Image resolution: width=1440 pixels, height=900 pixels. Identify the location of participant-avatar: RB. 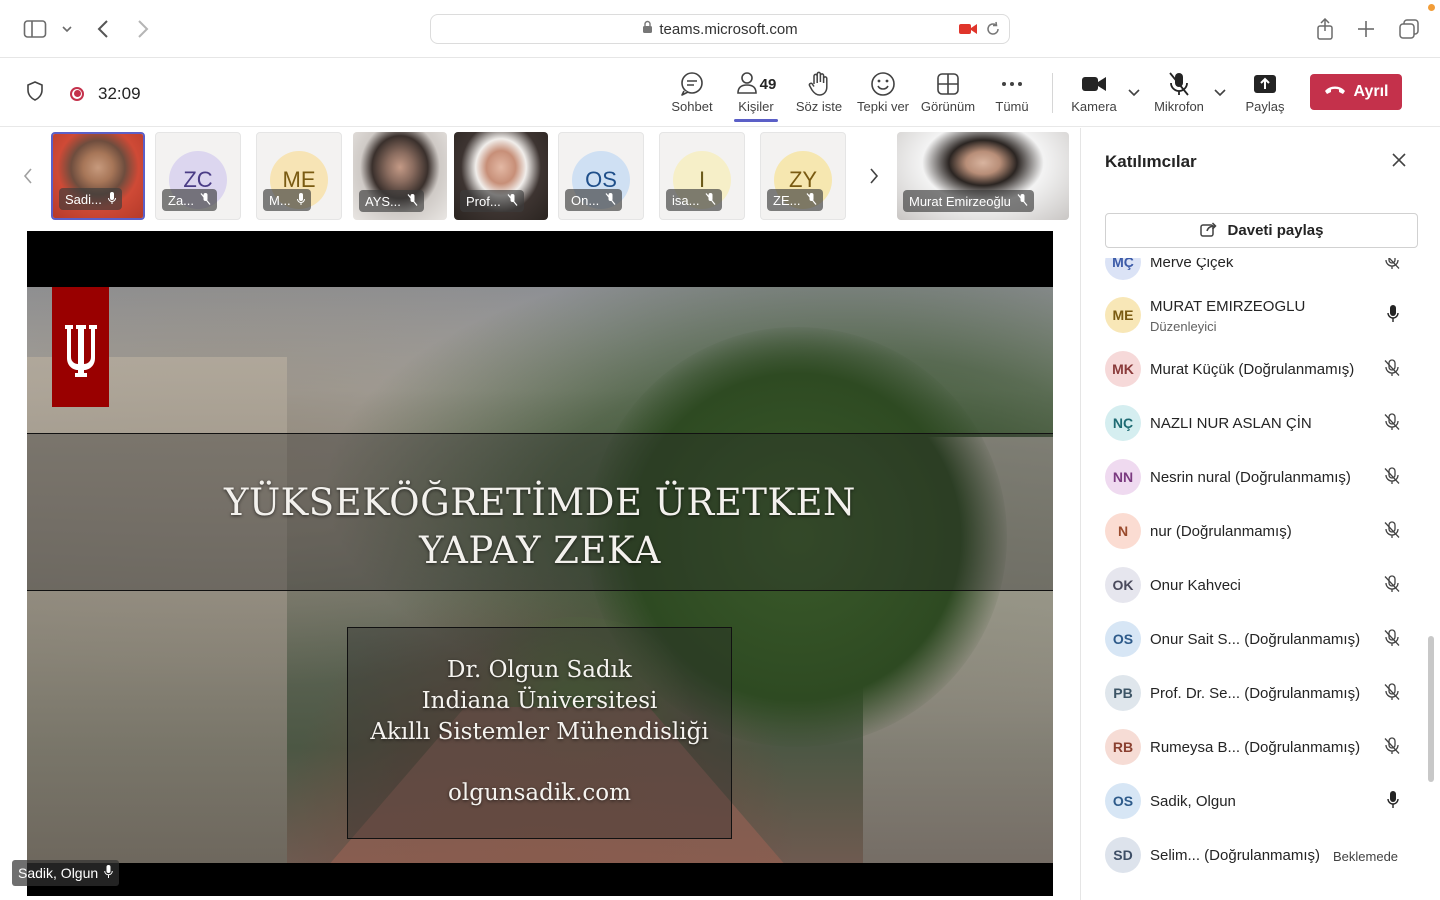
(1123, 747).